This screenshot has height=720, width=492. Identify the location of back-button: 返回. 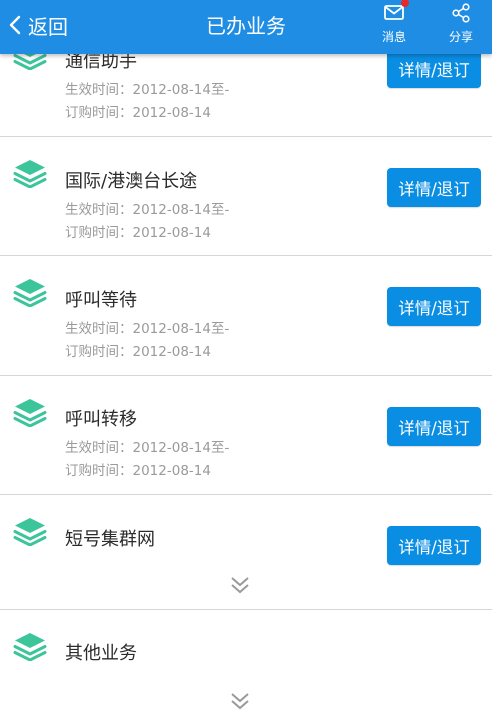
(38, 25).